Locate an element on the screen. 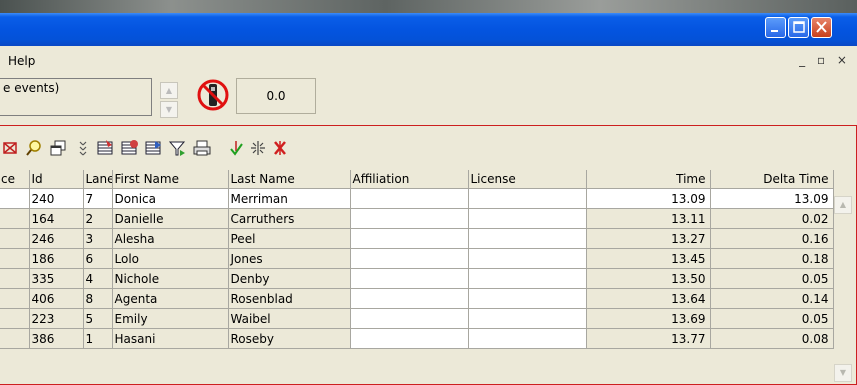 This screenshot has width=857, height=385. check-arrow-icon is located at coordinates (236, 148).